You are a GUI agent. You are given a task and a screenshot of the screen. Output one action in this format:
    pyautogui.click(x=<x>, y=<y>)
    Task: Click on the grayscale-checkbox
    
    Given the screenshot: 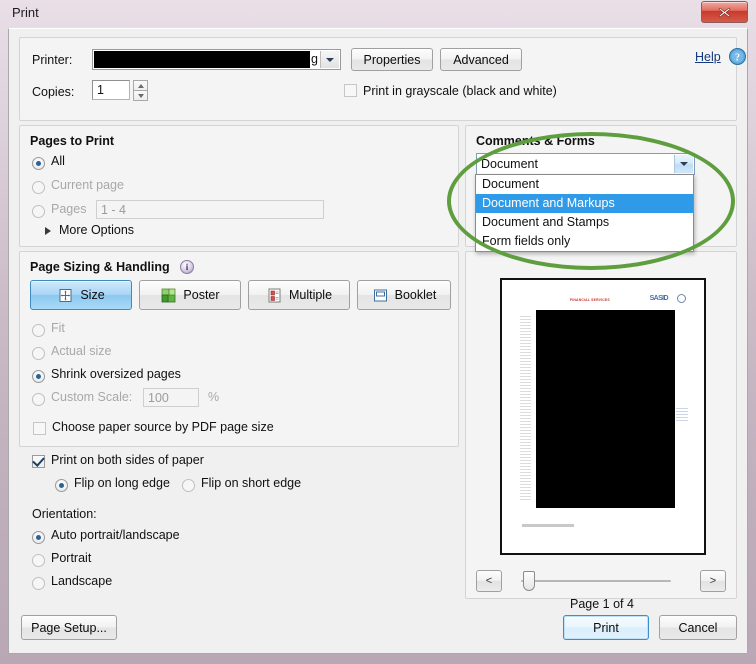 What is the action you would take?
    pyautogui.click(x=350, y=90)
    